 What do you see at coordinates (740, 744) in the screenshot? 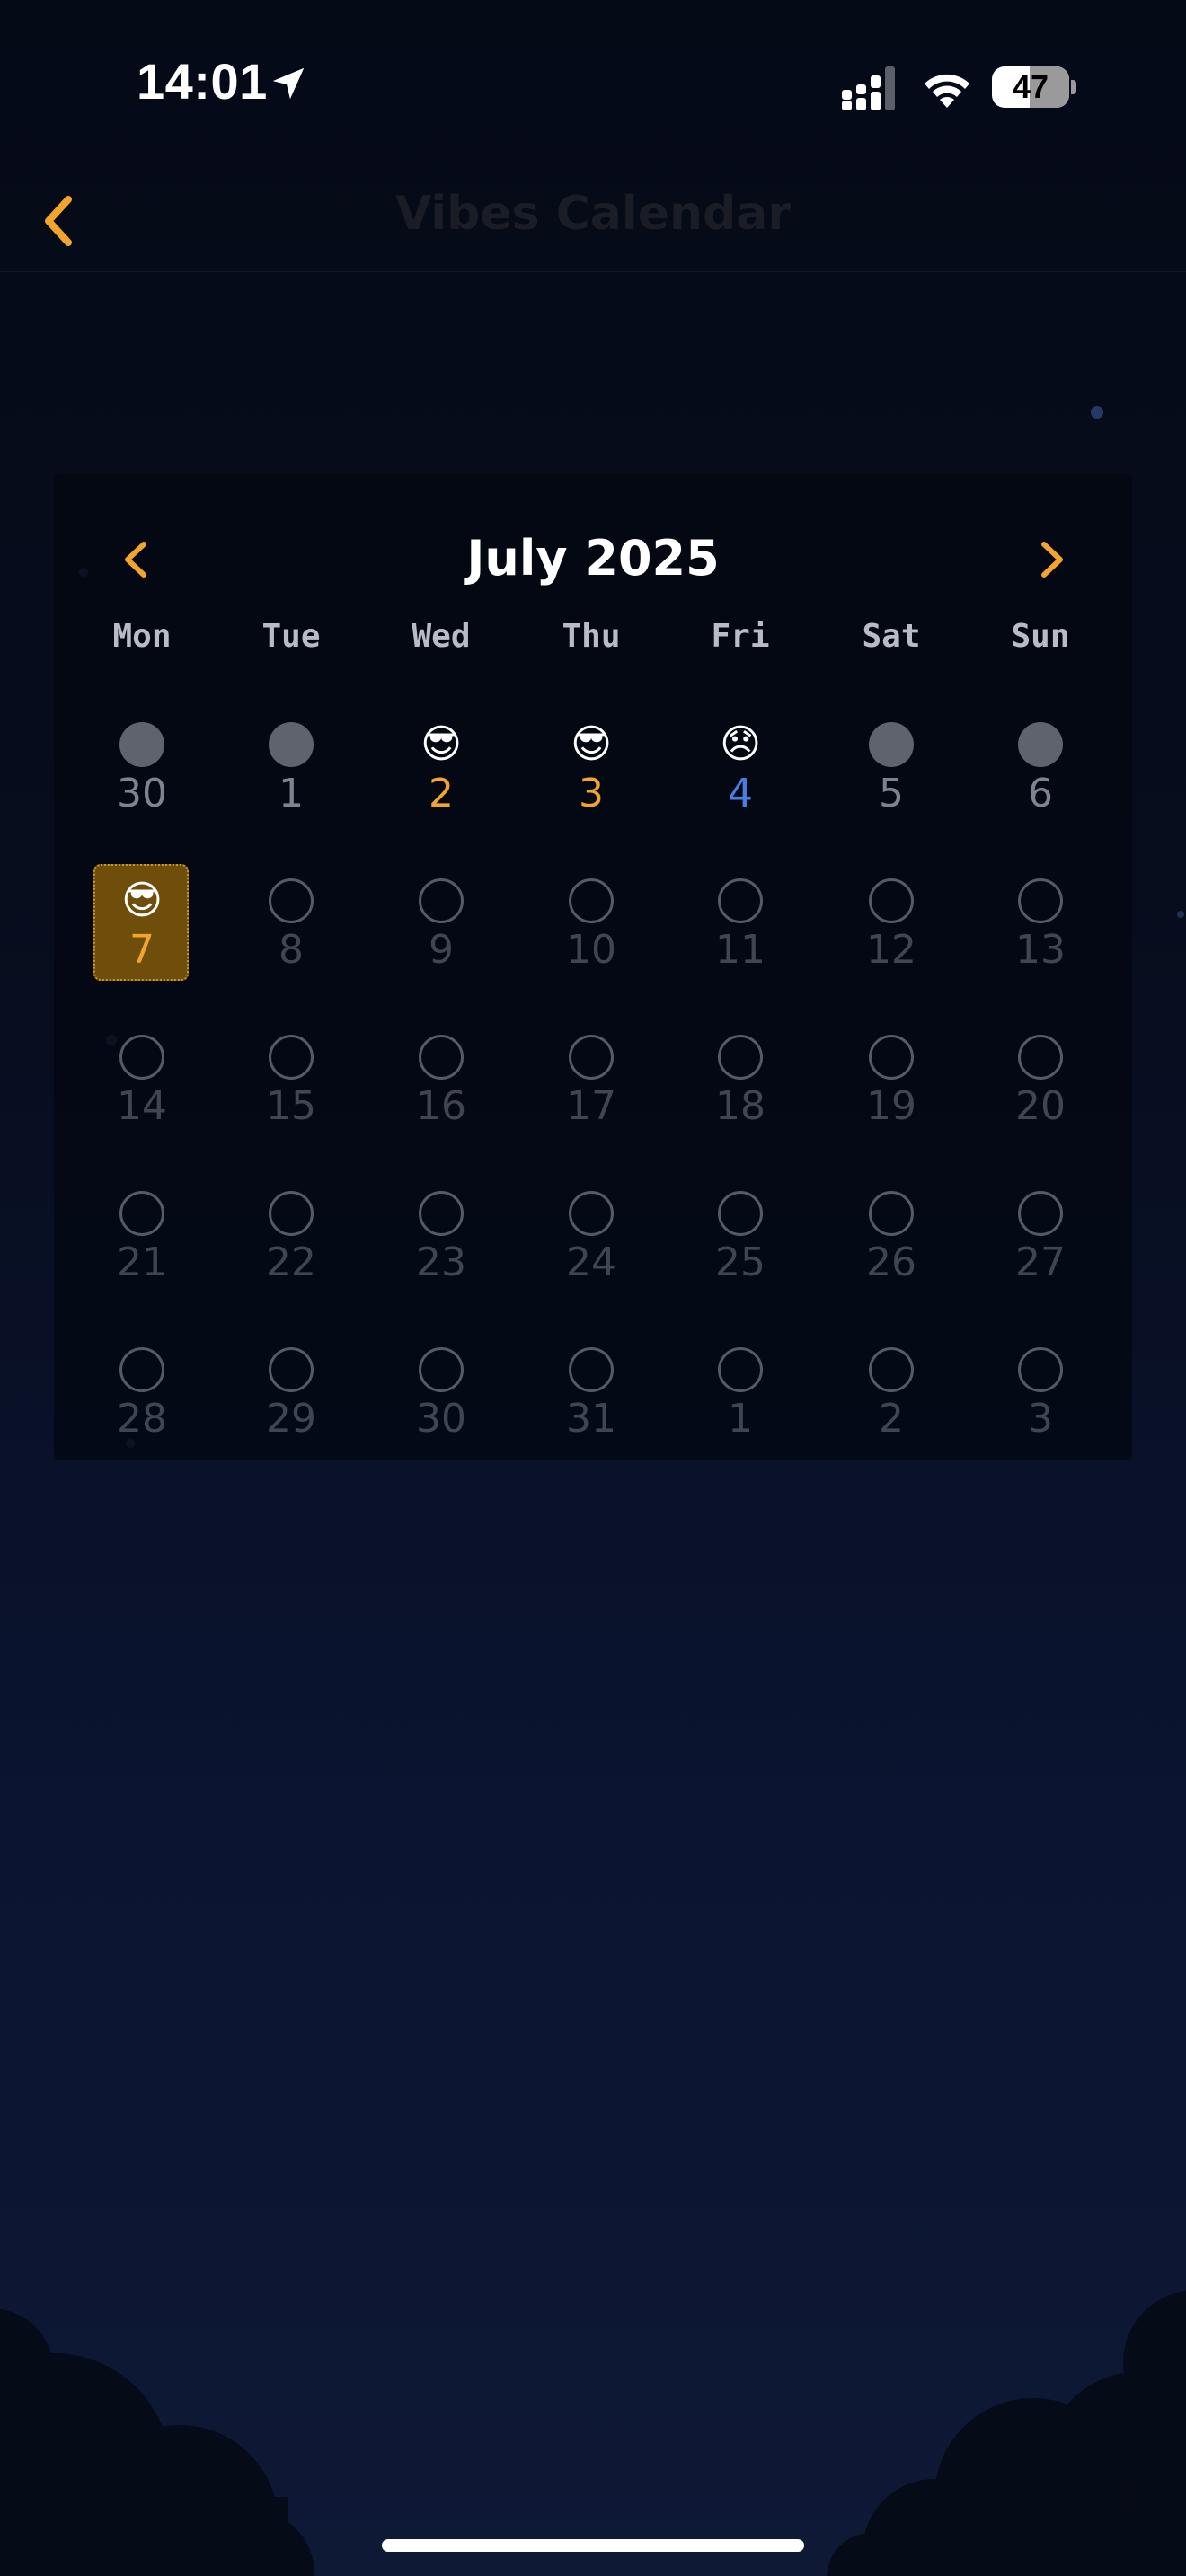
I see `sad-face-emoji-icon: 😞` at bounding box center [740, 744].